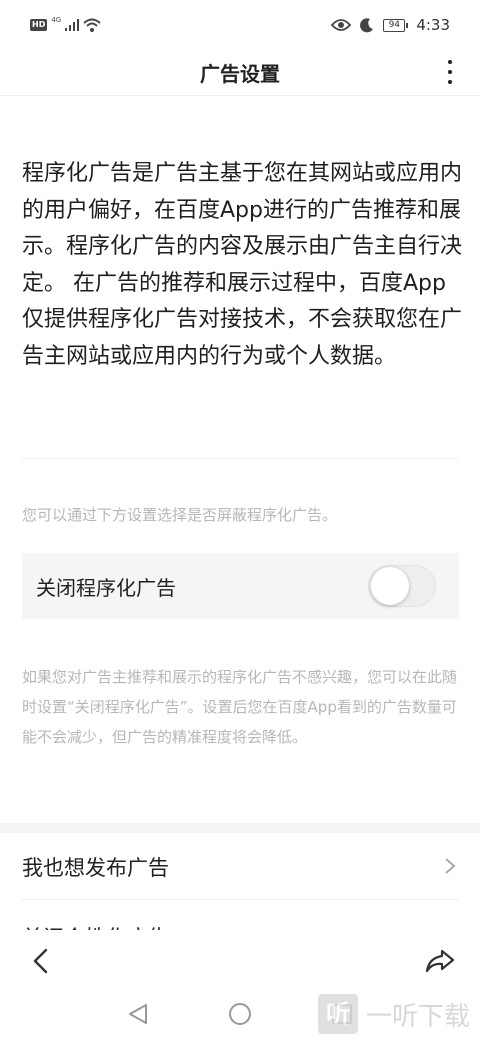 This screenshot has height=1040, width=480. I want to click on more-vertical-icon, so click(450, 62).